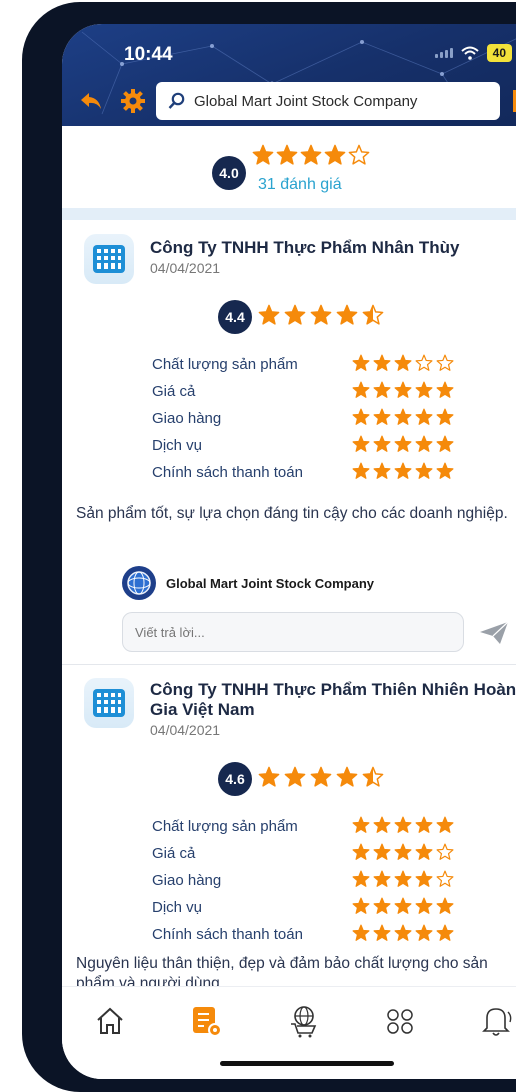 The width and height of the screenshot is (516, 1092). What do you see at coordinates (133, 101) in the screenshot?
I see `gear-icon` at bounding box center [133, 101].